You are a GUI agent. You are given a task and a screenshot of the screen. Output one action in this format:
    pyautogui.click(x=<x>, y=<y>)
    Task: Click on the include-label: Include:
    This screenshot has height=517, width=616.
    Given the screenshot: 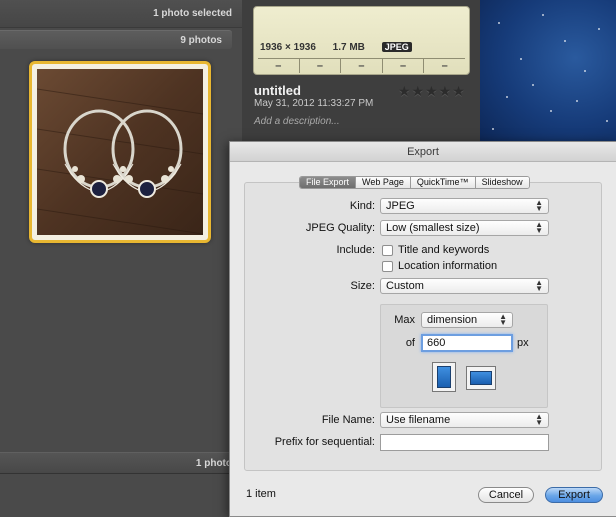 What is the action you would take?
    pyautogui.click(x=355, y=250)
    